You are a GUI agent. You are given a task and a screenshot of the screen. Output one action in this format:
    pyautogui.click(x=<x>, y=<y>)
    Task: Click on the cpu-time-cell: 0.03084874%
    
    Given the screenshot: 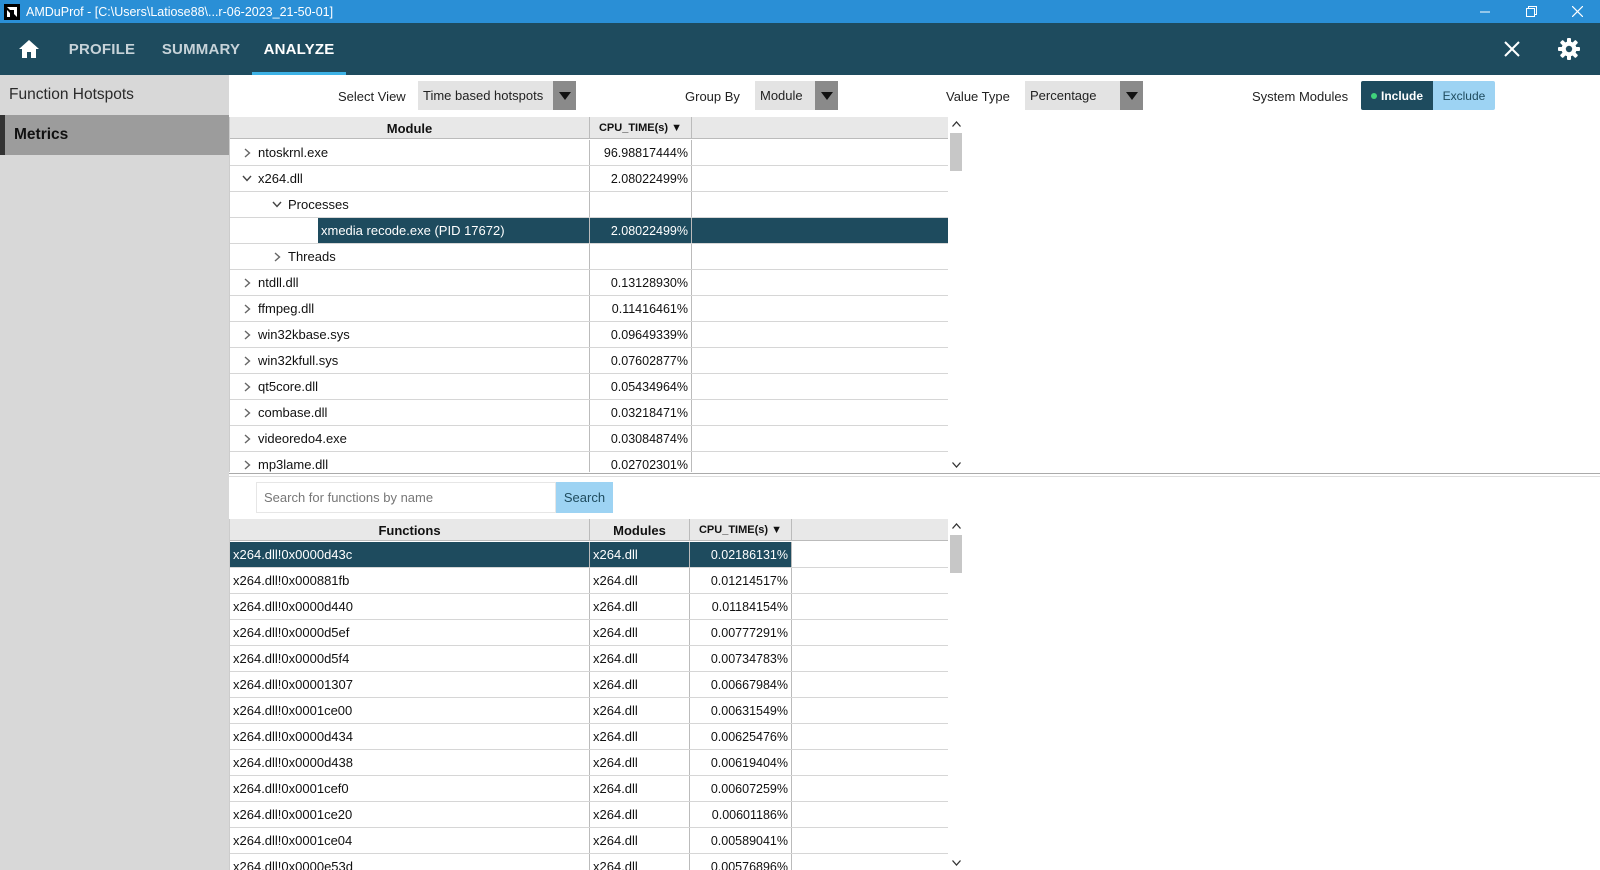 What is the action you would take?
    pyautogui.click(x=641, y=438)
    